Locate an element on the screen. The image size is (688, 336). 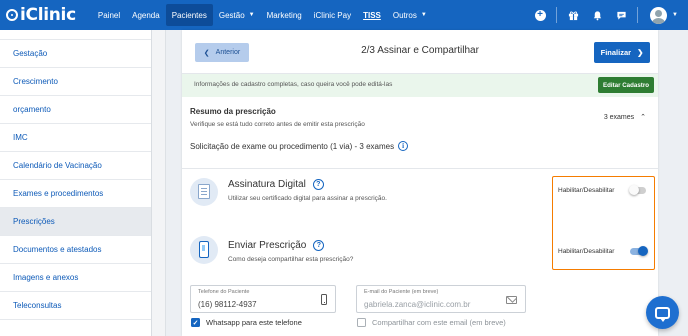
exam-count: 3 exames is located at coordinates (619, 117).